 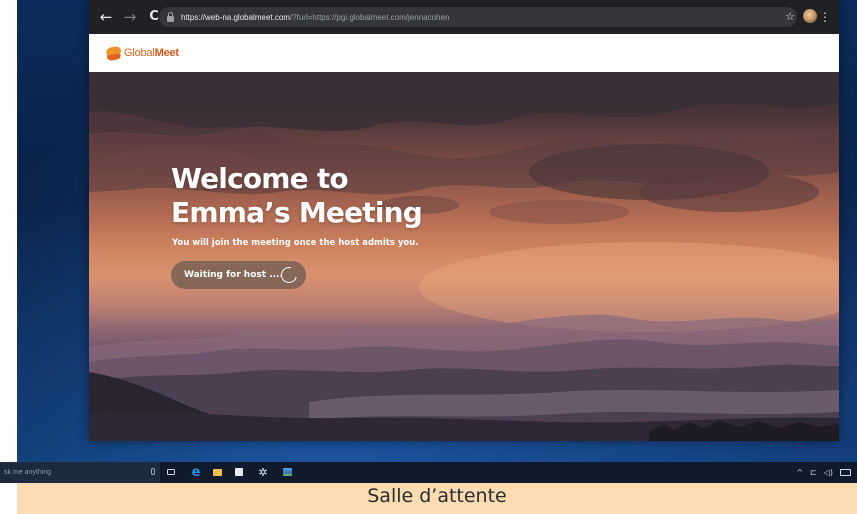 What do you see at coordinates (153, 471) in the screenshot?
I see `mic-icon` at bounding box center [153, 471].